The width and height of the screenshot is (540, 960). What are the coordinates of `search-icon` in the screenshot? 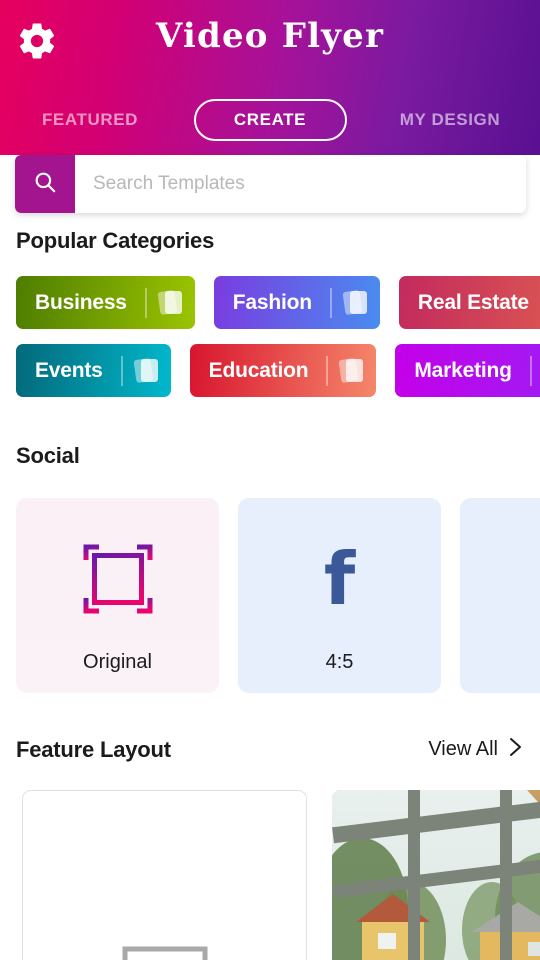 It's located at (45, 184).